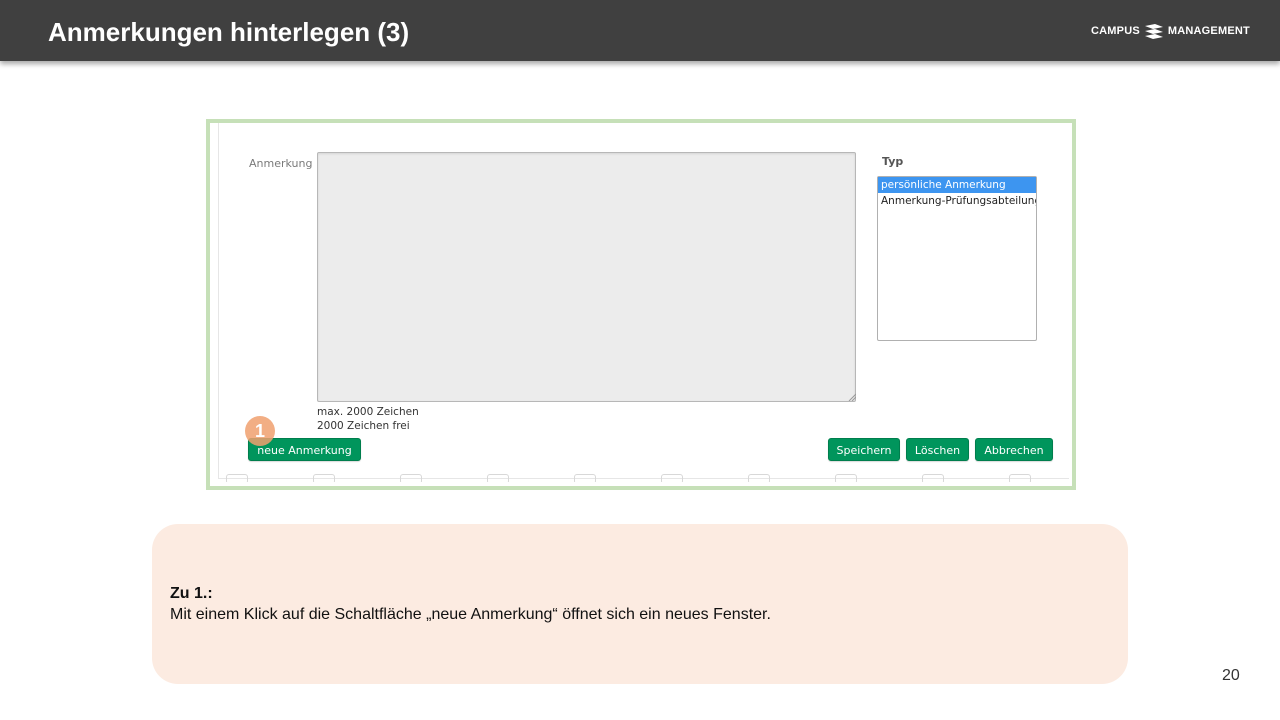 This screenshot has height=720, width=1280. What do you see at coordinates (852, 397) in the screenshot?
I see `resize-grip-icon` at bounding box center [852, 397].